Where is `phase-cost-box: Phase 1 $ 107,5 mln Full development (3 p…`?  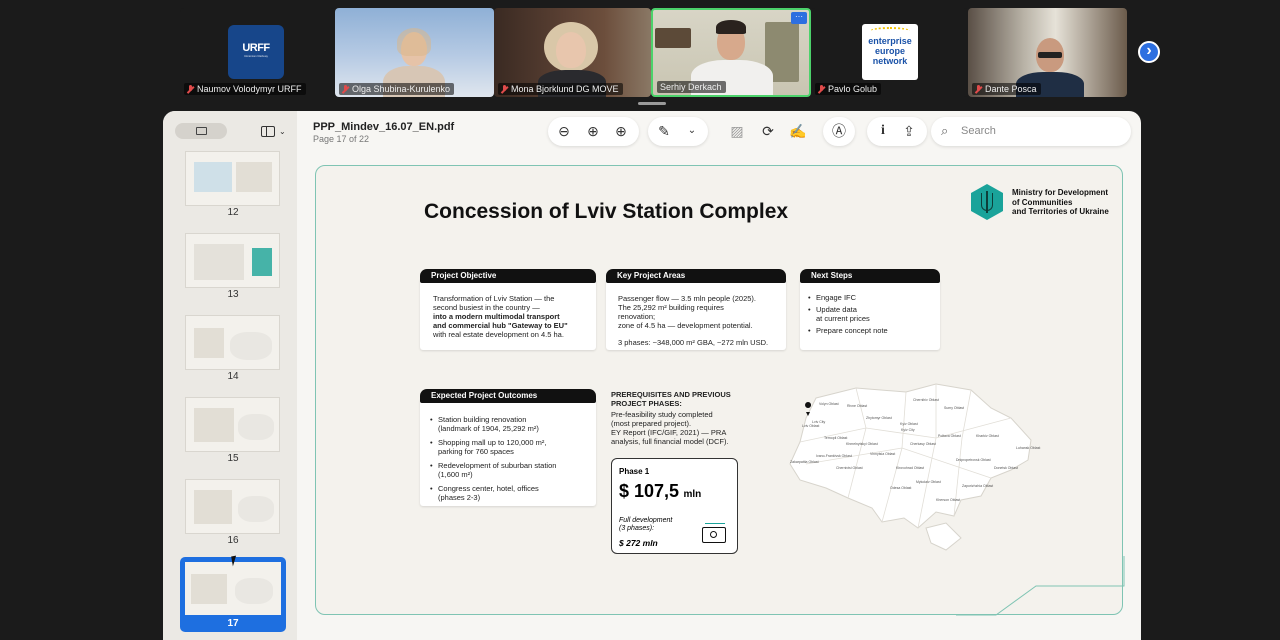 phase-cost-box: Phase 1 $ 107,5 mln Full development (3 p… is located at coordinates (674, 506).